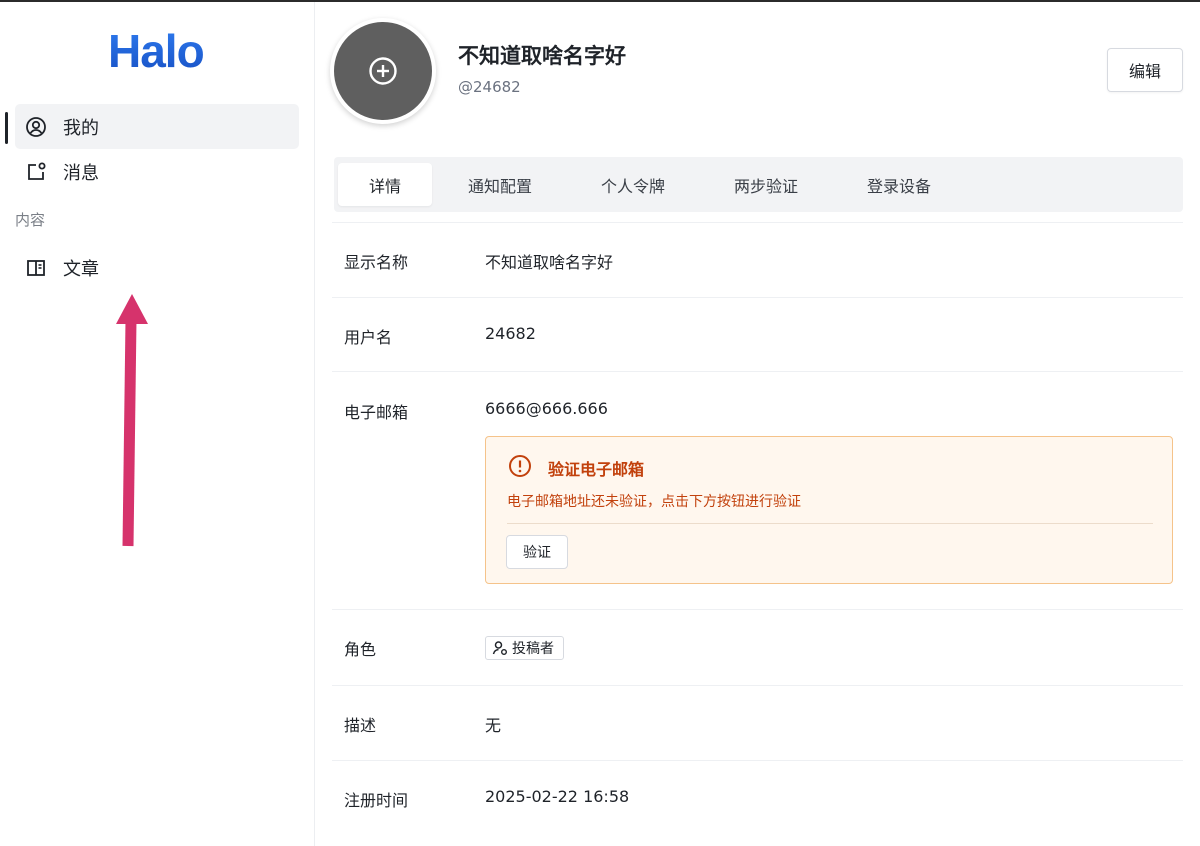  What do you see at coordinates (557, 796) in the screenshot?
I see `field-value-registered: 2025-02-22 16:58` at bounding box center [557, 796].